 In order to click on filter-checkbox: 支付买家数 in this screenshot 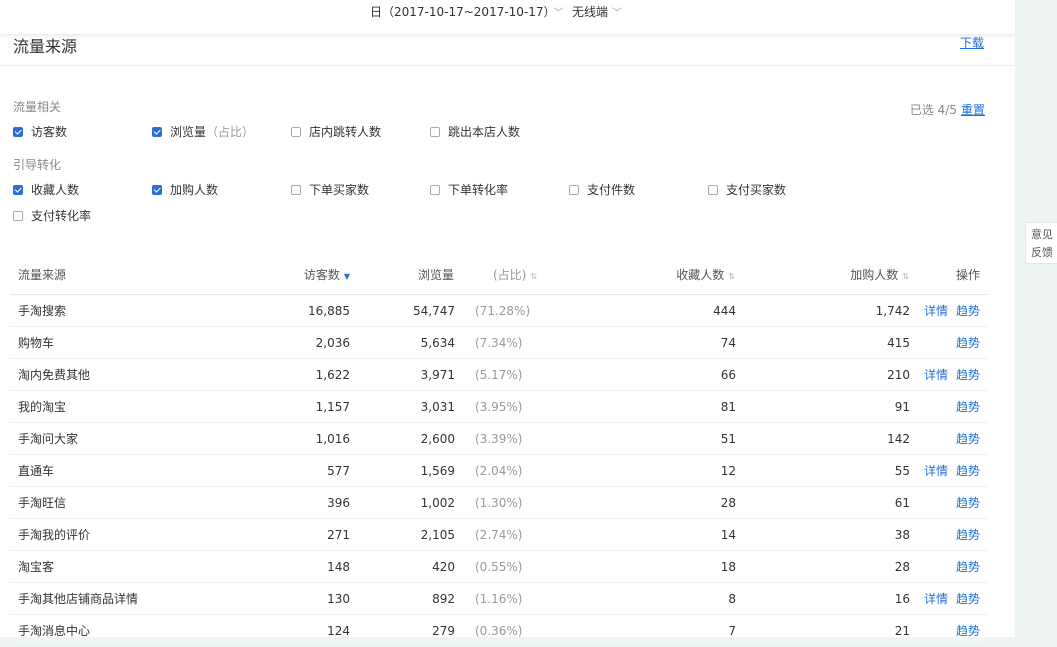, I will do `click(747, 189)`.